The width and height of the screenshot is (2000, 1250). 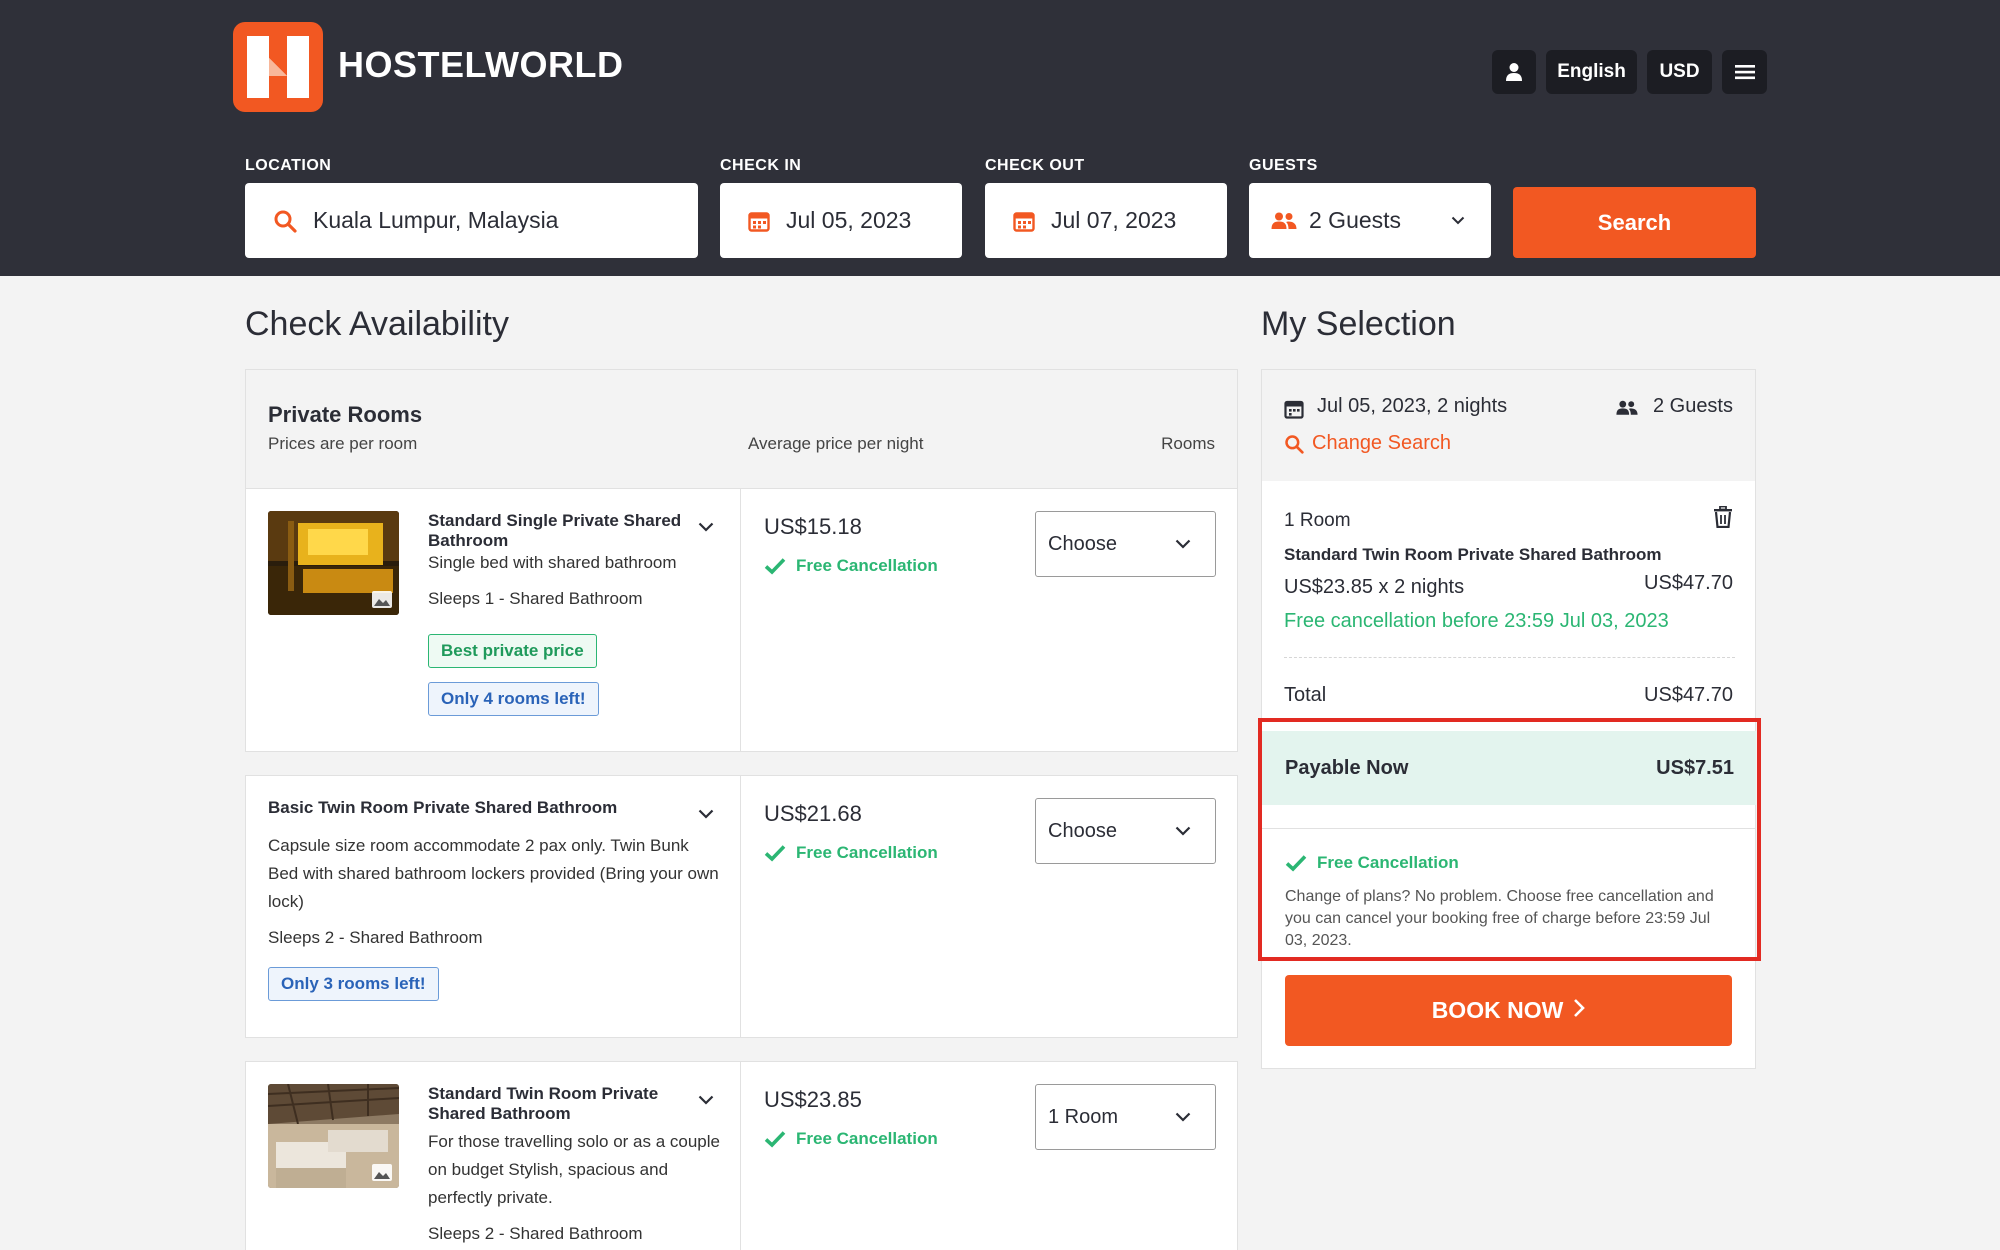 What do you see at coordinates (288, 165) in the screenshot?
I see `location-label: LOCATION` at bounding box center [288, 165].